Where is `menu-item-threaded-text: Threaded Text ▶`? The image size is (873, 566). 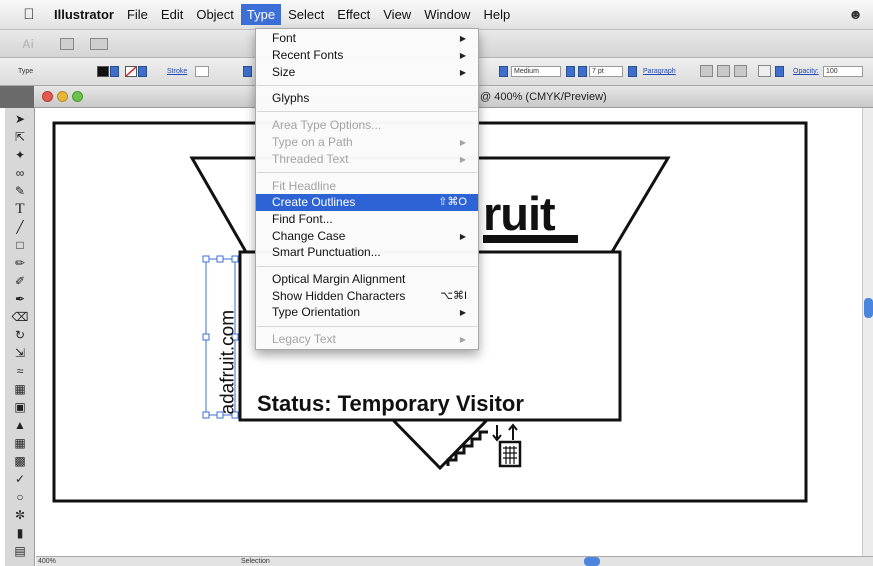
menu-item-threaded-text: Threaded Text ▶ is located at coordinates (367, 159).